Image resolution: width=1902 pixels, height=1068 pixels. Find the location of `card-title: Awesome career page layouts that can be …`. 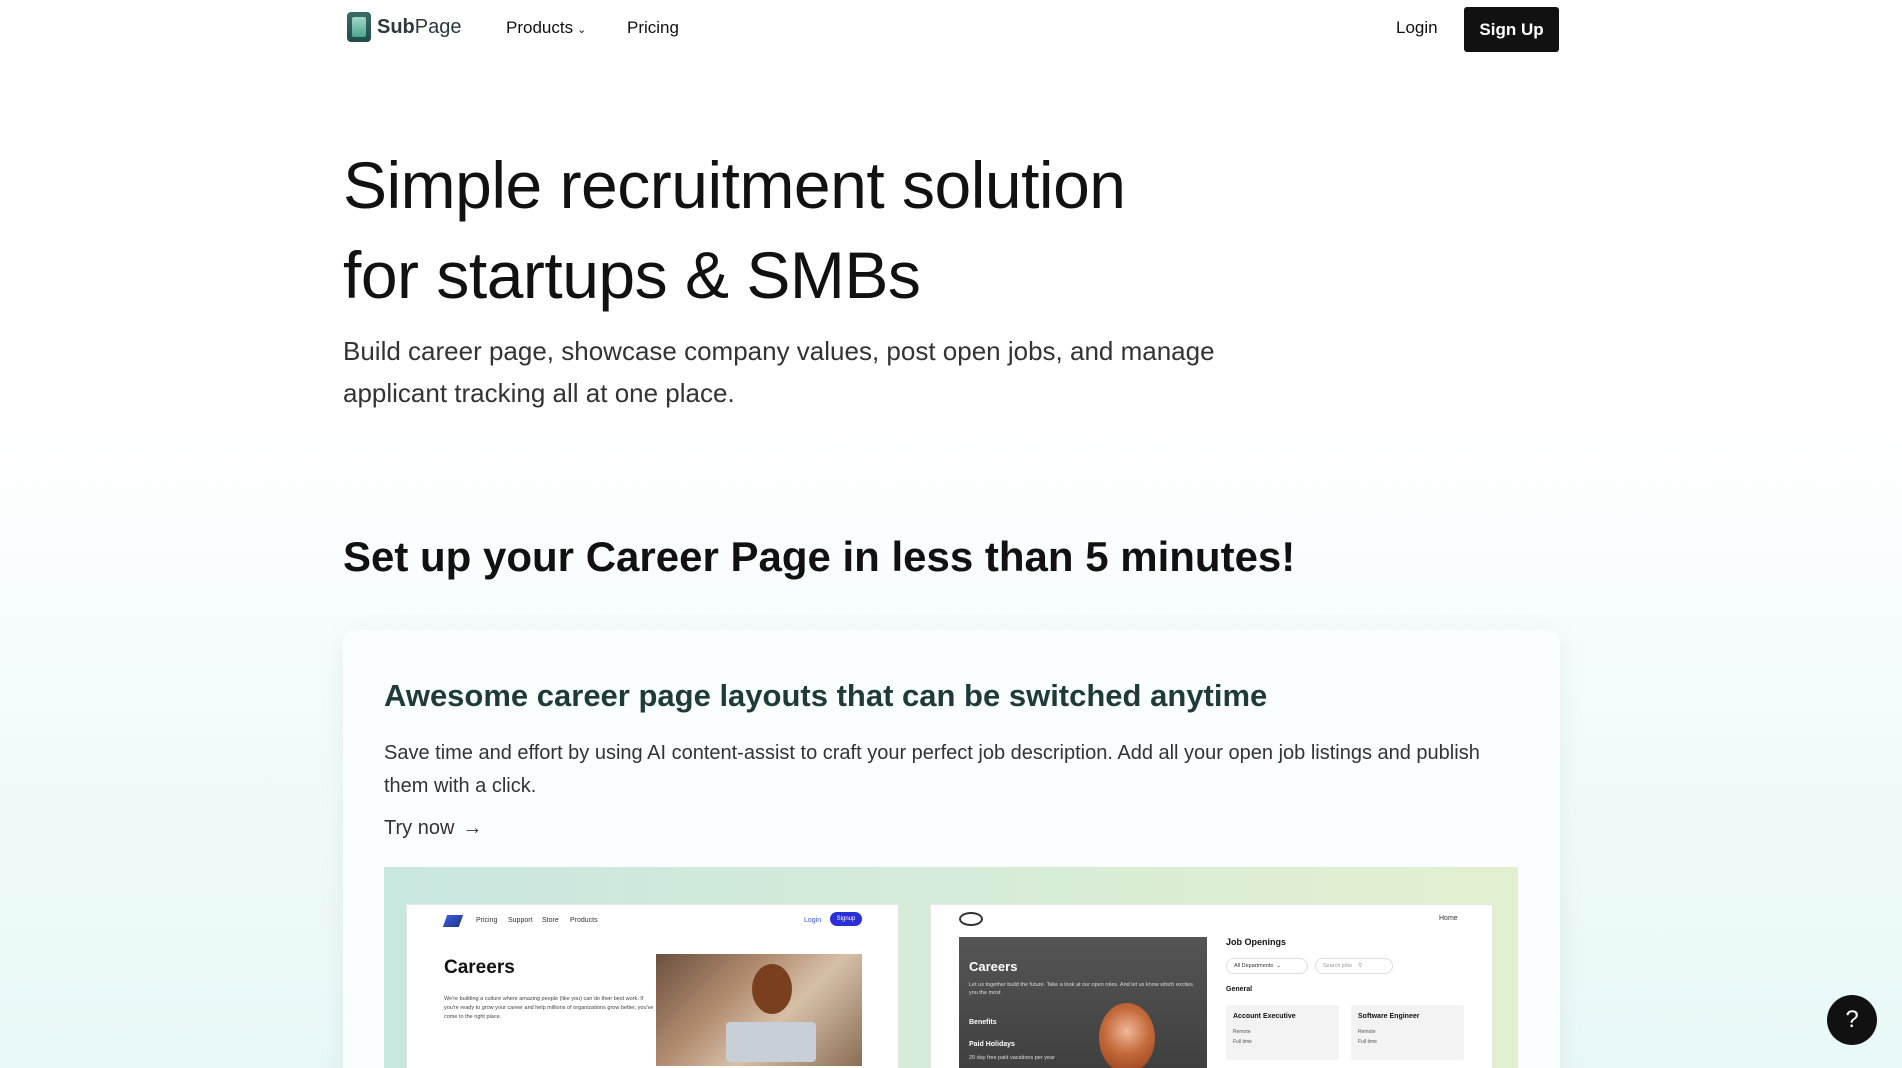

card-title: Awesome career page layouts that can be … is located at coordinates (826, 695).